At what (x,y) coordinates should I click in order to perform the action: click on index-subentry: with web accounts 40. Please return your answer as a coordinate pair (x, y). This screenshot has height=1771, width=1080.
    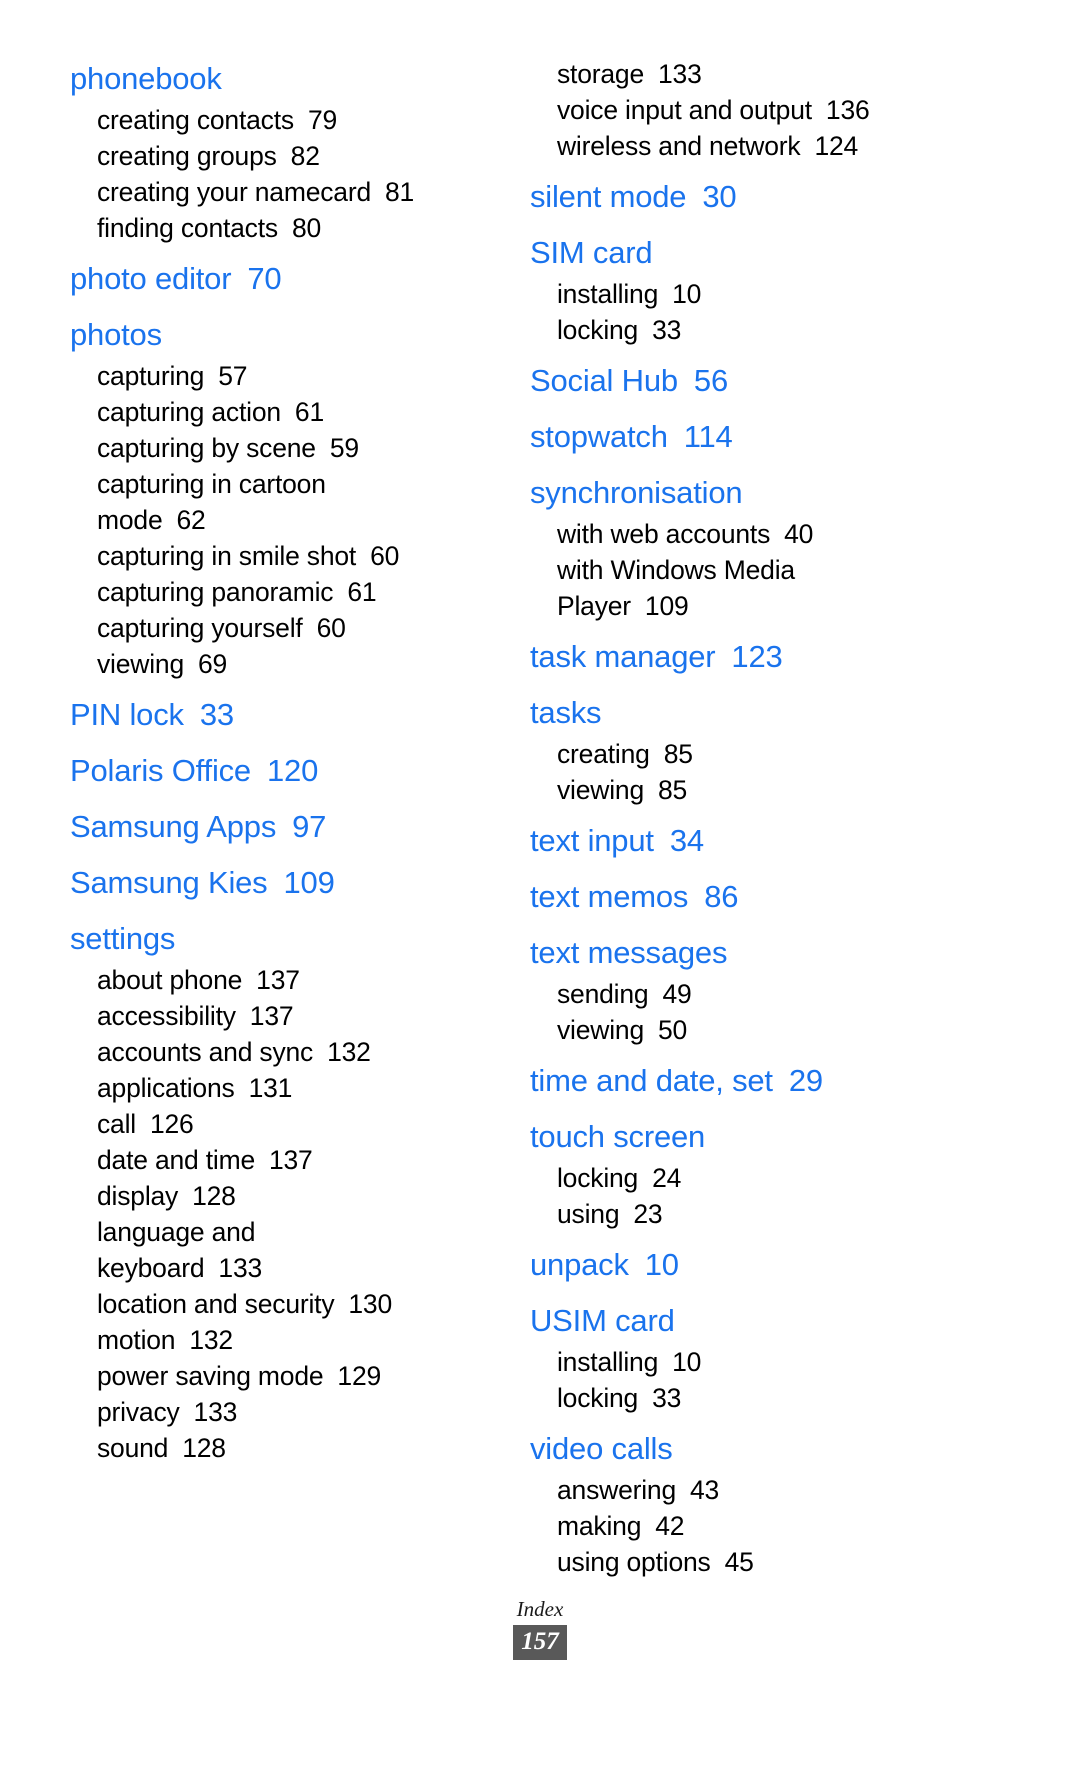
    Looking at the image, I should click on (745, 534).